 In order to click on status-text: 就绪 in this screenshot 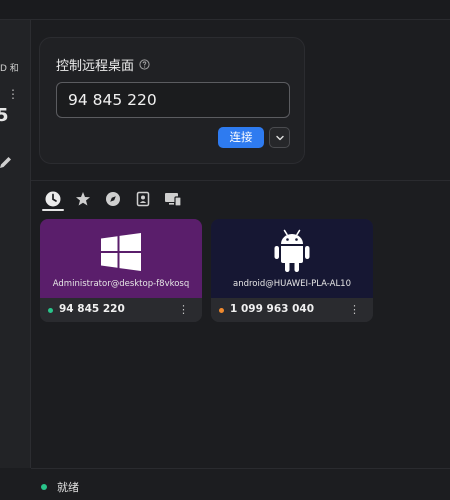, I will do `click(68, 487)`.